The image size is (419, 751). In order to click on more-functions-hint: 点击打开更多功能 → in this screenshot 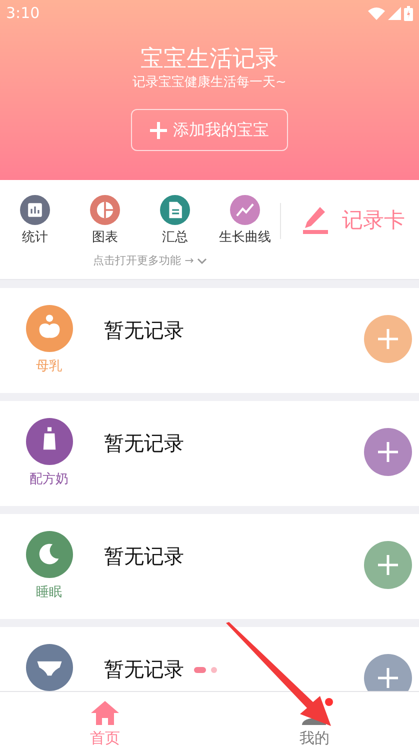, I will do `click(143, 260)`.